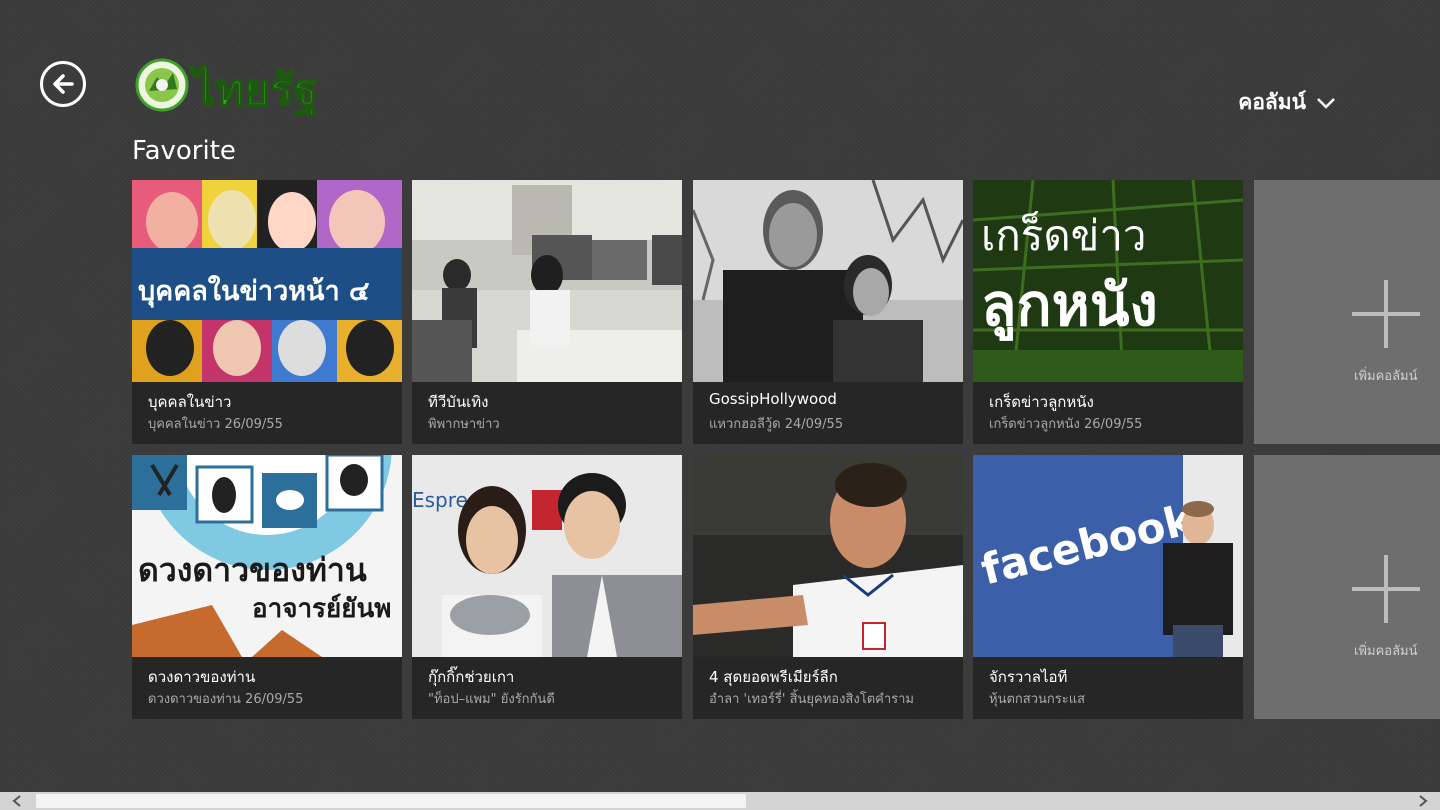 The height and width of the screenshot is (810, 1440). I want to click on tile-subtitle: "ท็อป–แพม" ยังรักกันดี, so click(491, 699).